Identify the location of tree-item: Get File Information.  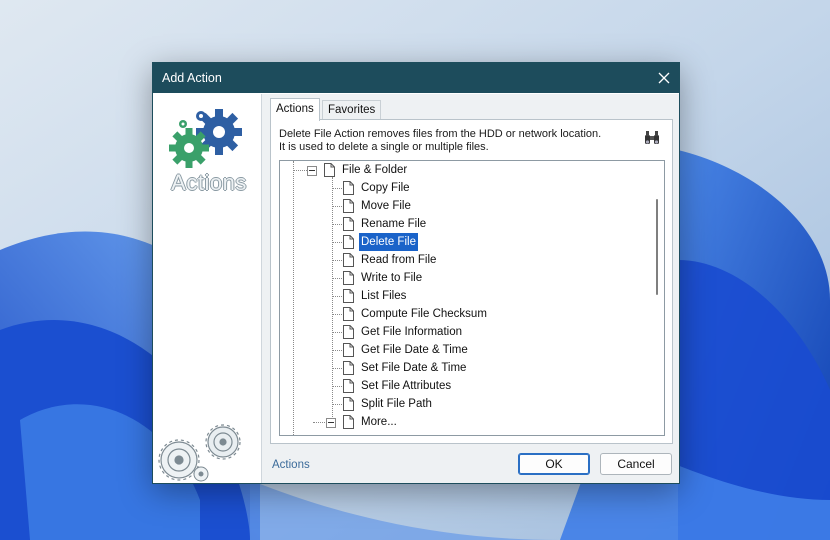
(465, 332).